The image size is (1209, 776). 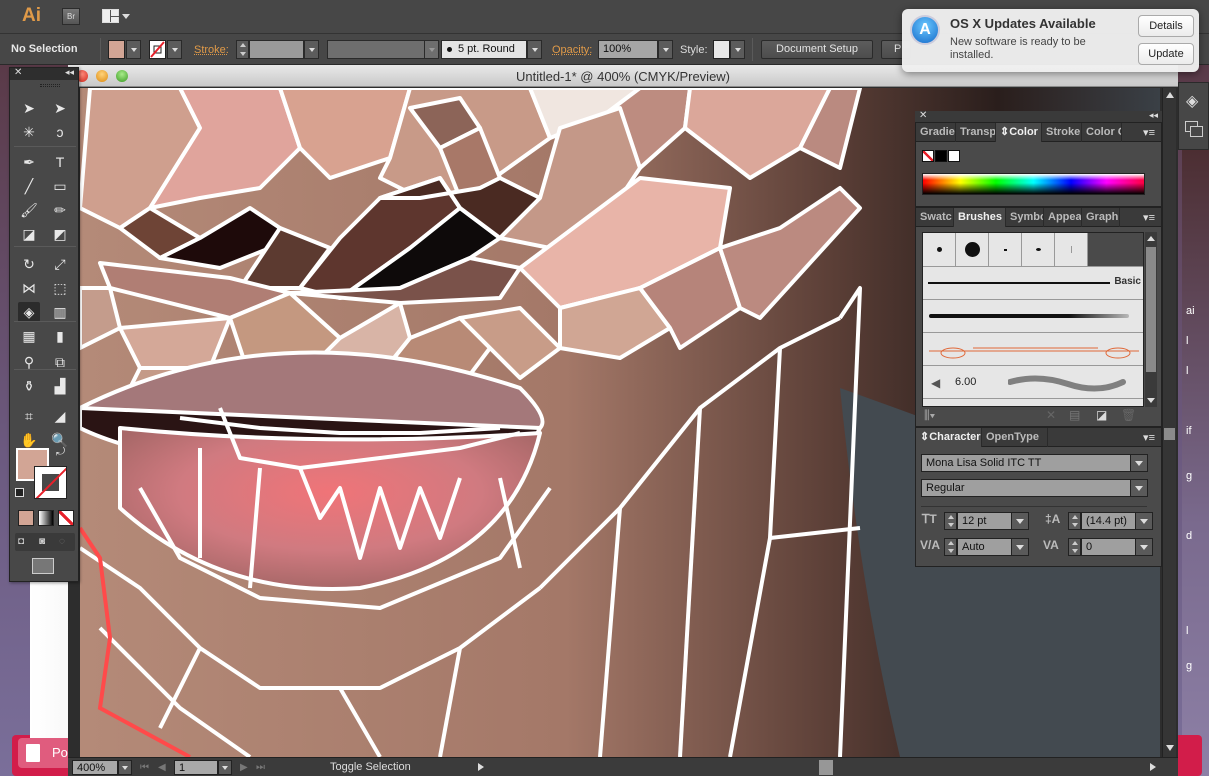 What do you see at coordinates (665, 49) in the screenshot?
I see `opacity-dropdown` at bounding box center [665, 49].